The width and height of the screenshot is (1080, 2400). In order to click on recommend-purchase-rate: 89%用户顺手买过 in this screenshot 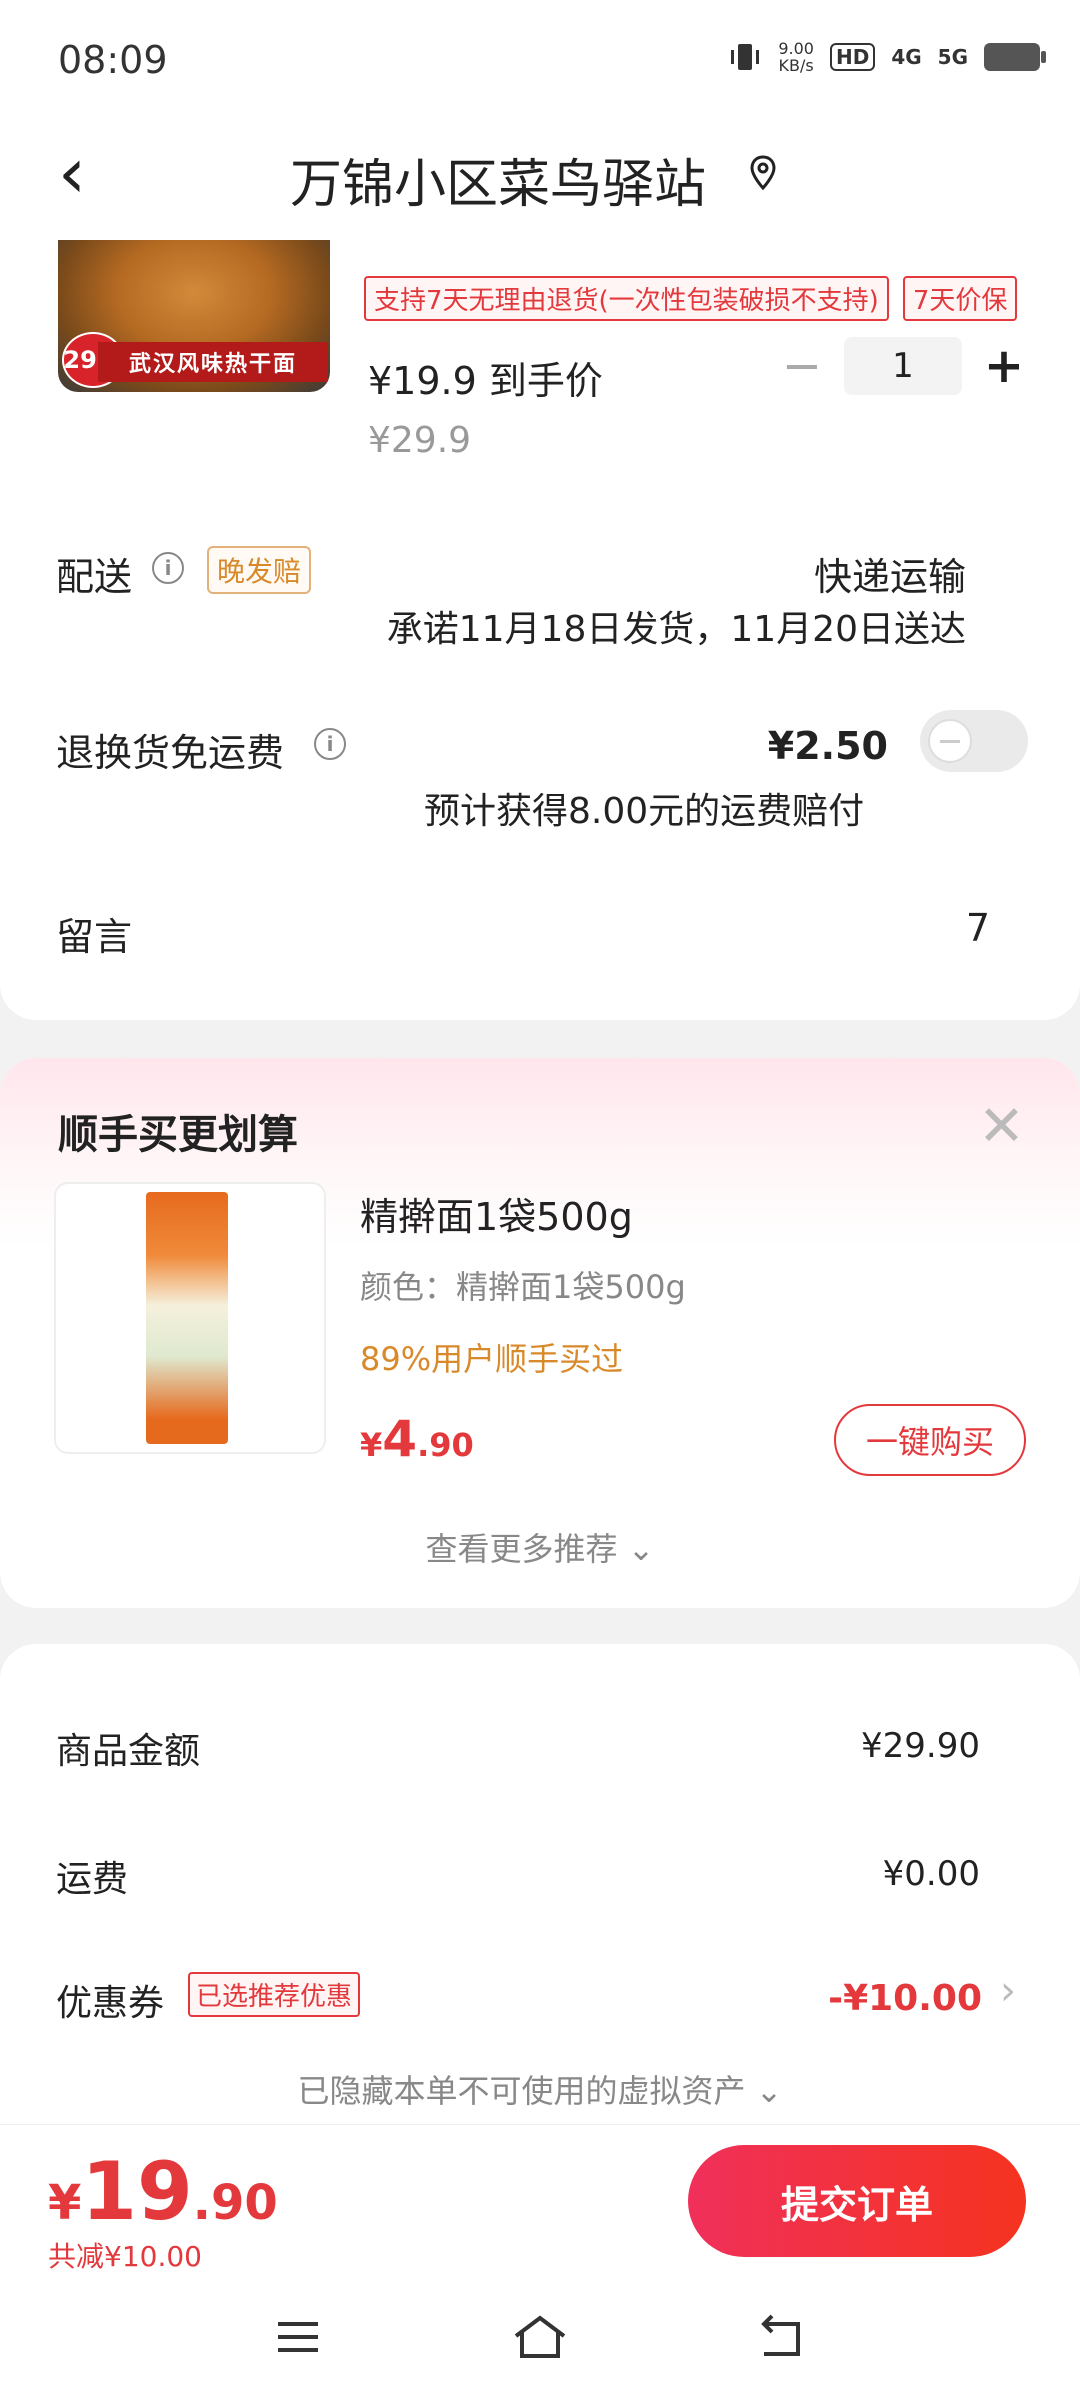, I will do `click(492, 1359)`.